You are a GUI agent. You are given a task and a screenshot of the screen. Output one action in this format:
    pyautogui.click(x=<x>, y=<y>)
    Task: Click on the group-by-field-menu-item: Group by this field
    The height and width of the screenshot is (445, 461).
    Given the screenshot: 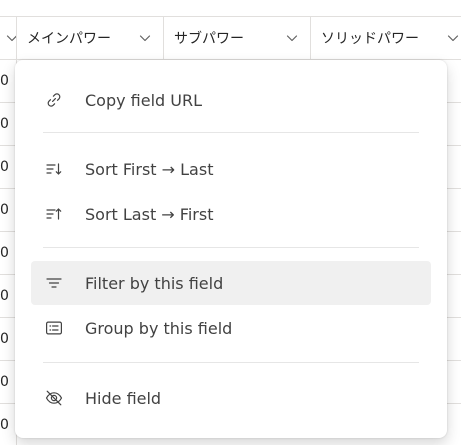 What is the action you would take?
    pyautogui.click(x=231, y=328)
    